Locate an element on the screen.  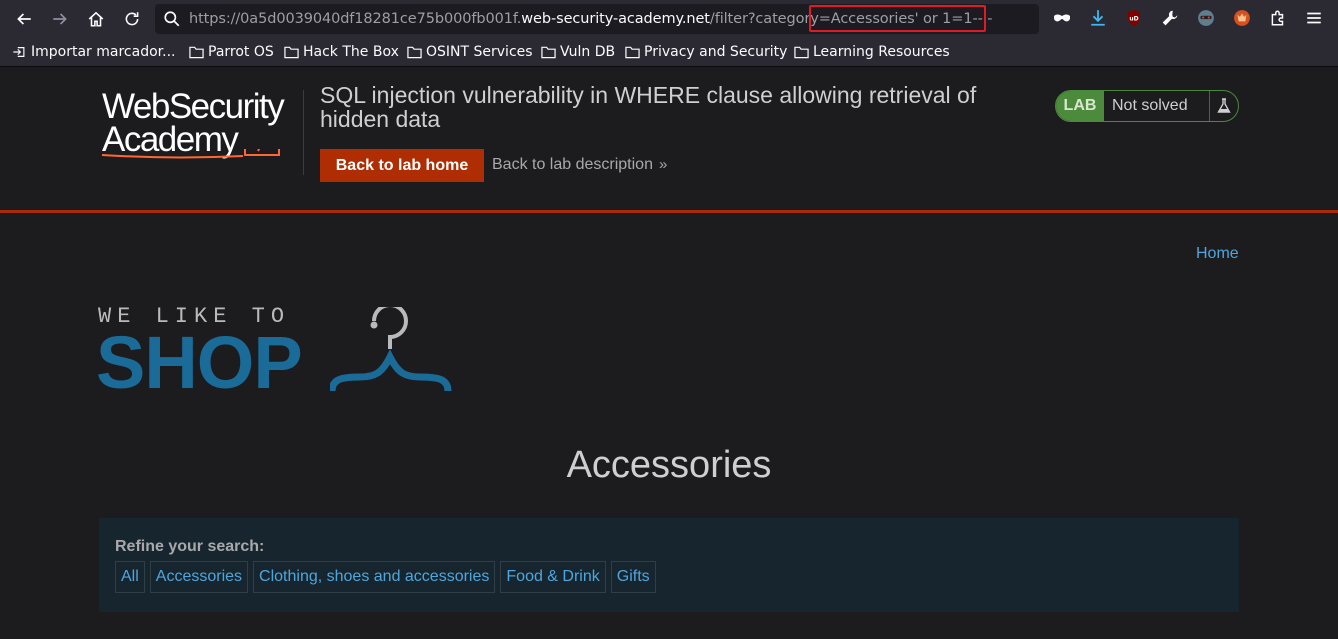
filter-accessories: Accessories is located at coordinates (199, 577).